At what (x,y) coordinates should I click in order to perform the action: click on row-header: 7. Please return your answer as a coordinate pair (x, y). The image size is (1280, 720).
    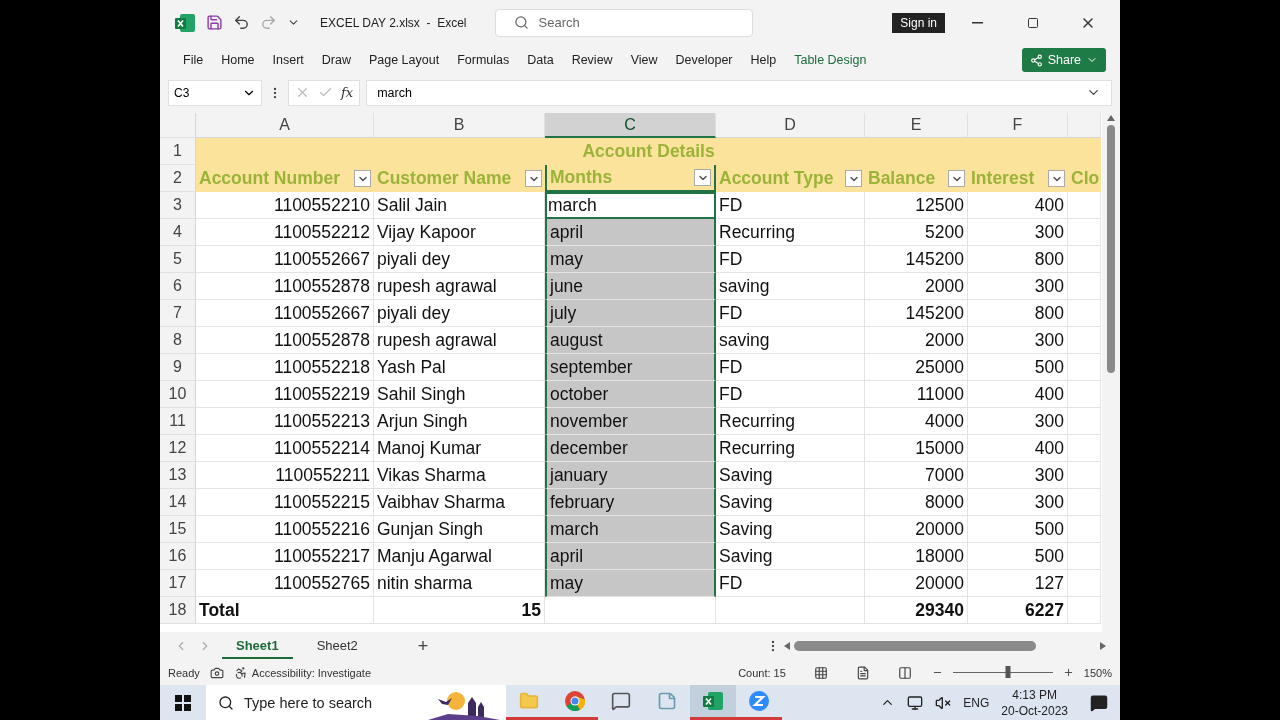
    Looking at the image, I should click on (178, 313).